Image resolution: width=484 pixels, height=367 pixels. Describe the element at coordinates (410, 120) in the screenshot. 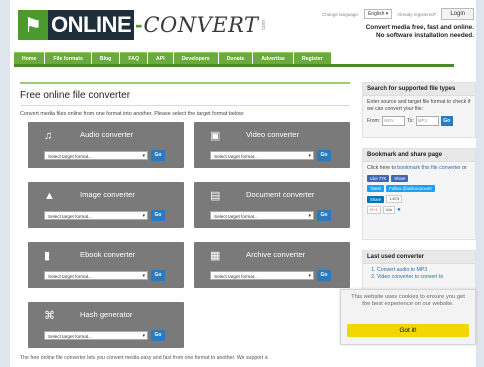

I see `to-label: To:` at that location.